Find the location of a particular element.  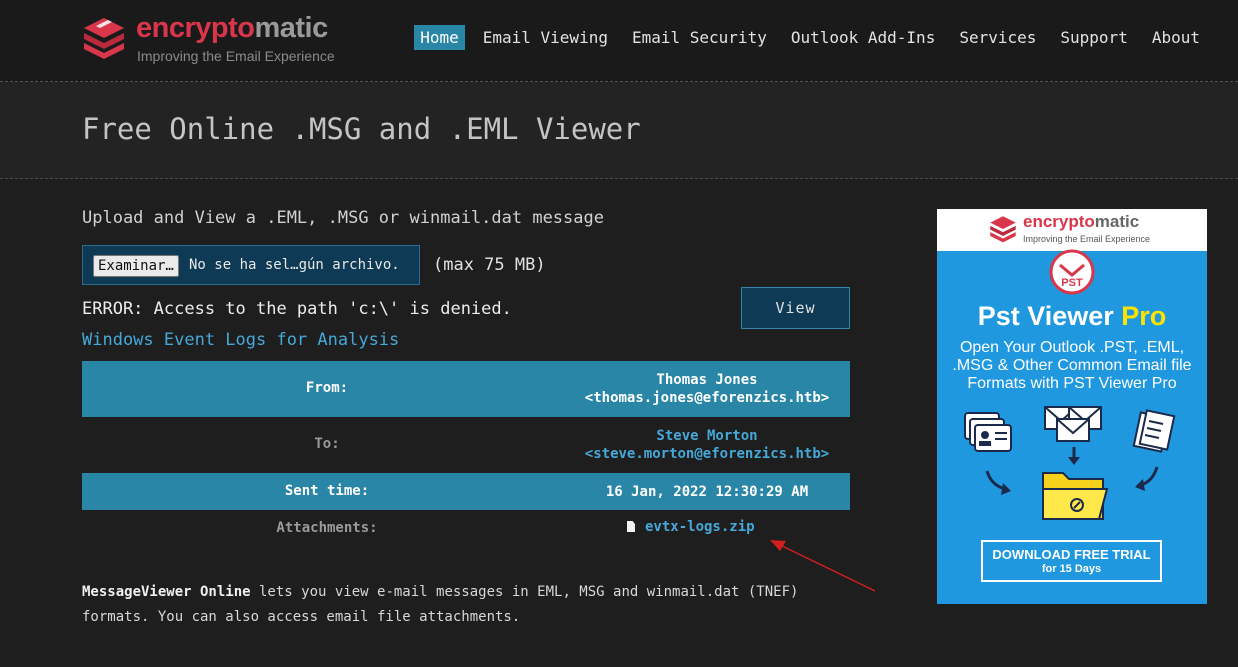

attachments-row: Attachments: evtx-logs.zip is located at coordinates (466, 528).